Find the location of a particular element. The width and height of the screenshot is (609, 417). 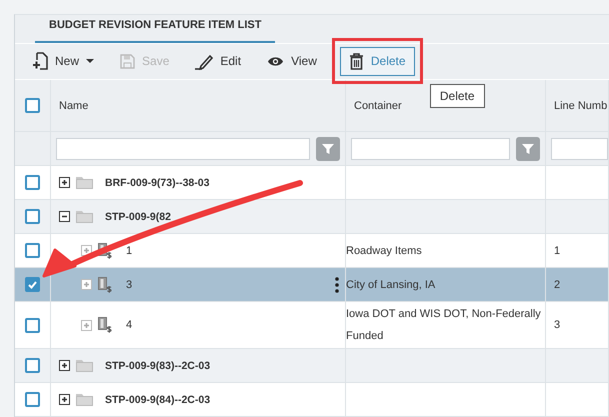

table-cell: City of Lansing, IA is located at coordinates (446, 285).